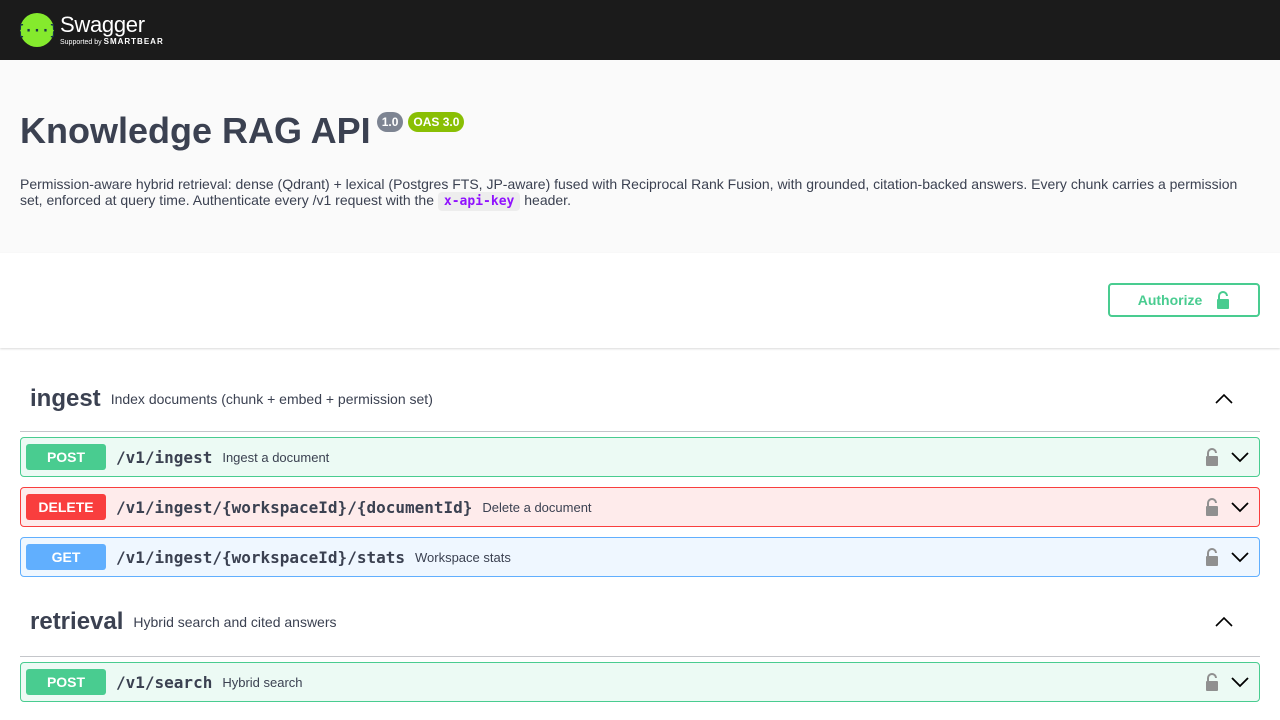 The width and height of the screenshot is (1280, 720). I want to click on swagger-logo-icon: {···}, so click(37, 30).